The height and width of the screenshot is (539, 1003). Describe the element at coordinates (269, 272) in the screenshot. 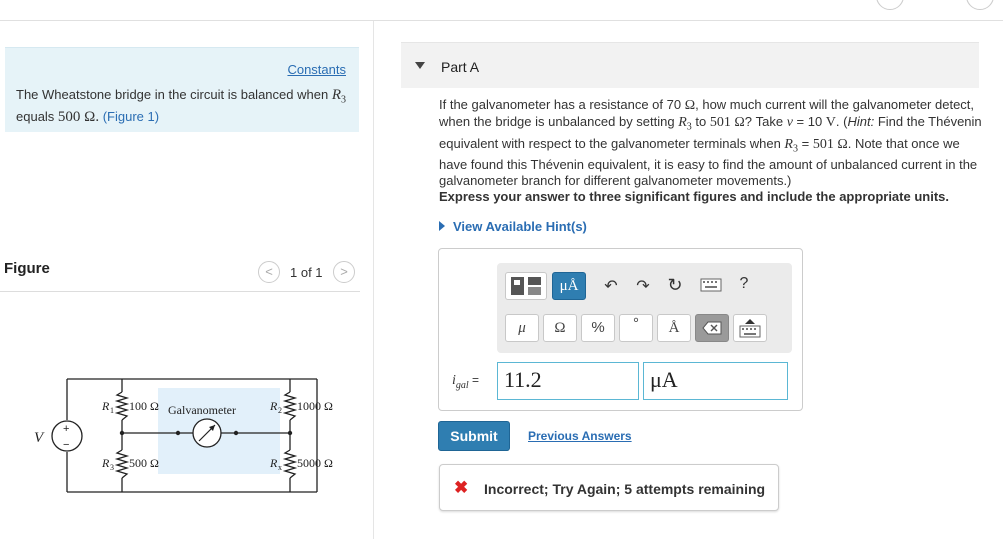

I see `prev-figure-button: <` at that location.